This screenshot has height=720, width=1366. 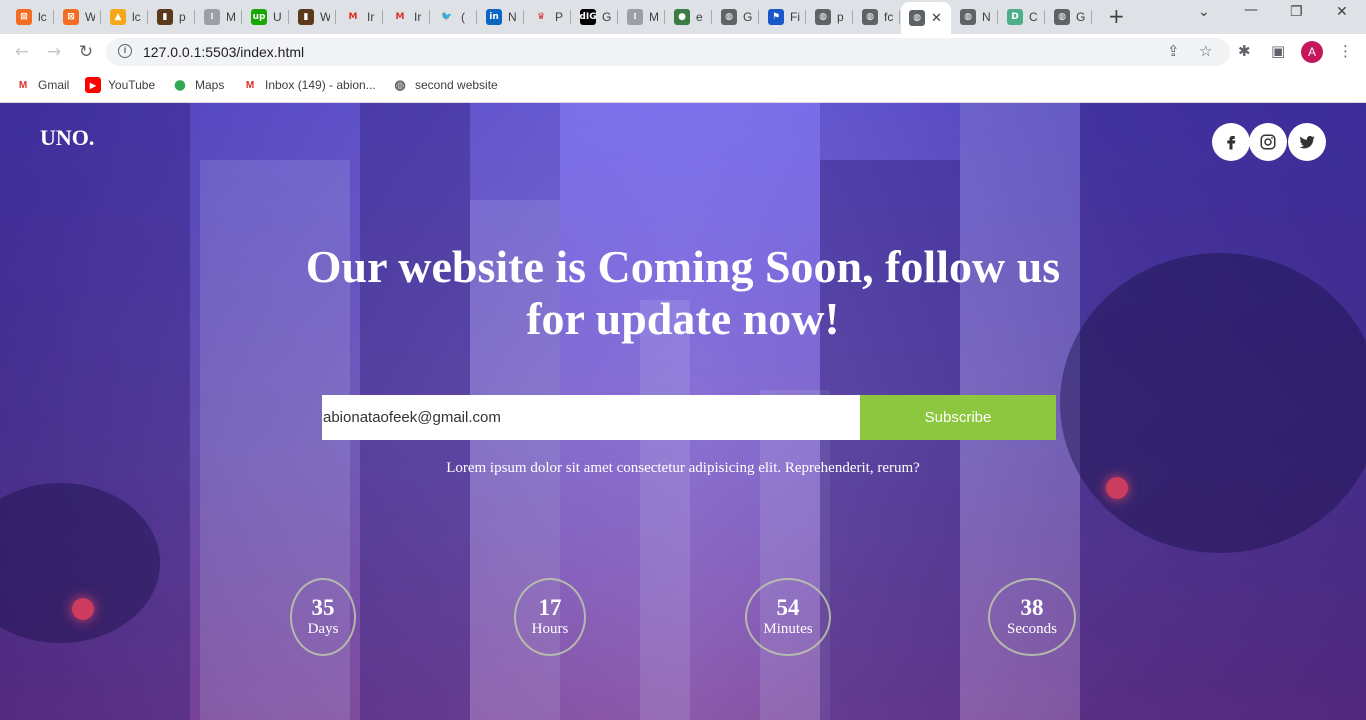 I want to click on twitter-icon, so click(x=1307, y=142).